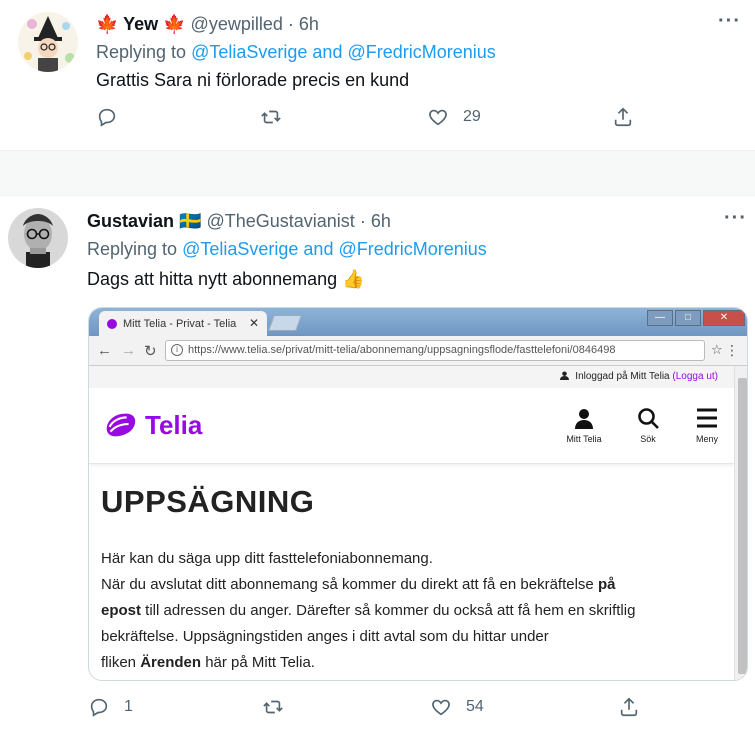 The image size is (755, 732). I want to click on browser-menu-icon: ⋮, so click(732, 350).